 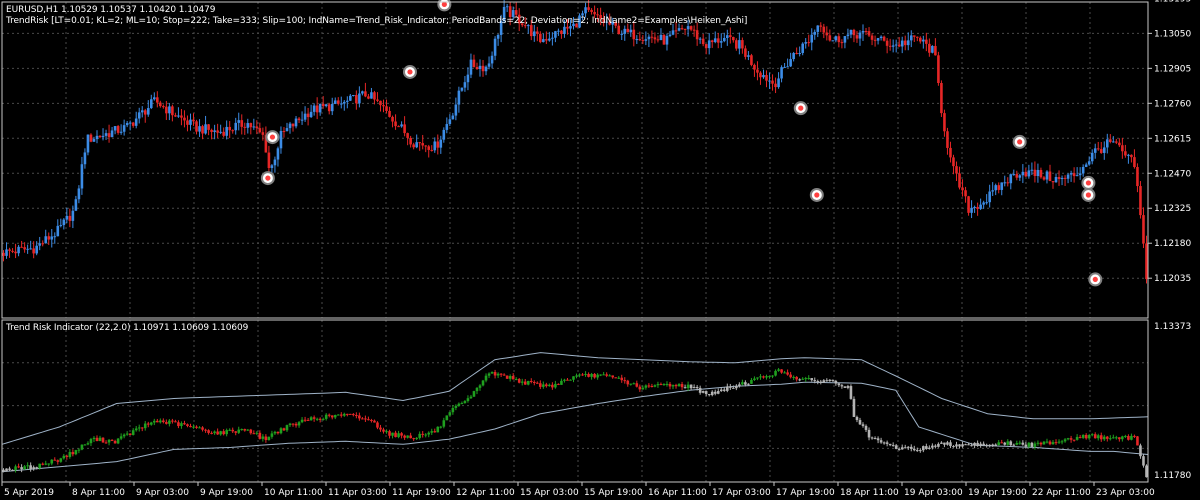 What do you see at coordinates (677, 493) in the screenshot?
I see `x-tick-label: 16 Apr 11:00` at bounding box center [677, 493].